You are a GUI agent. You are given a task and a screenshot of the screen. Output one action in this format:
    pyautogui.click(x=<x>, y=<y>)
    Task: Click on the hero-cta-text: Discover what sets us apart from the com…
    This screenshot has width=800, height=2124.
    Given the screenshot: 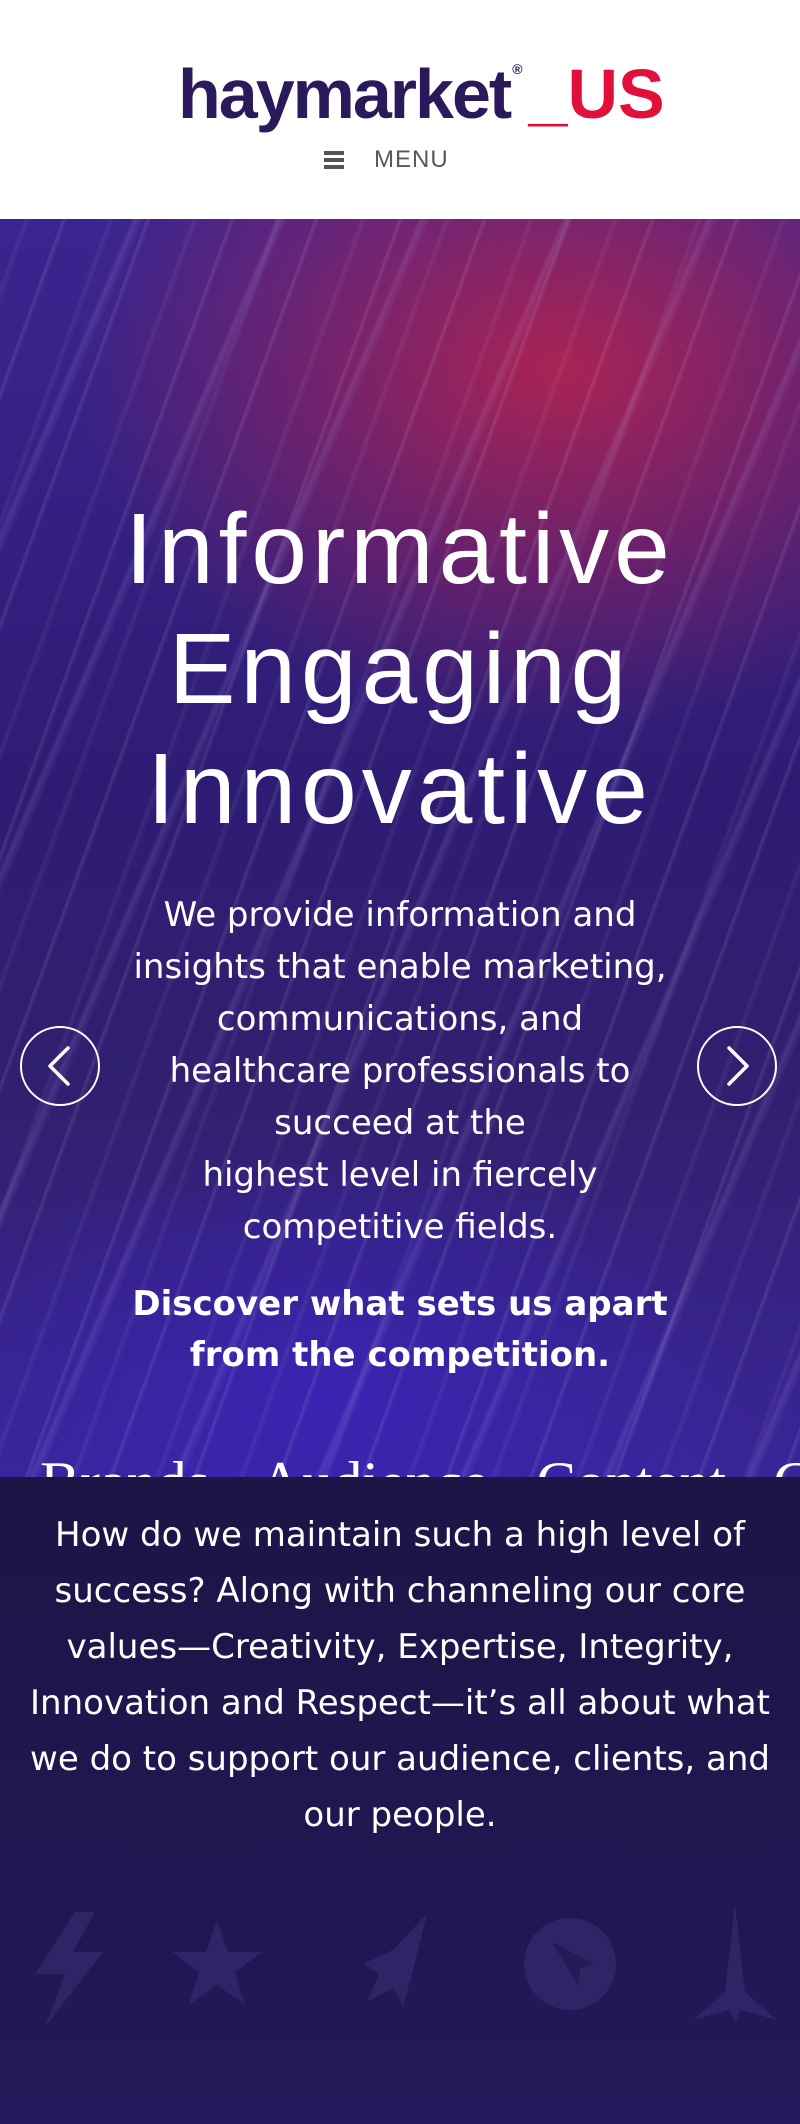 What is the action you would take?
    pyautogui.click(x=400, y=1330)
    